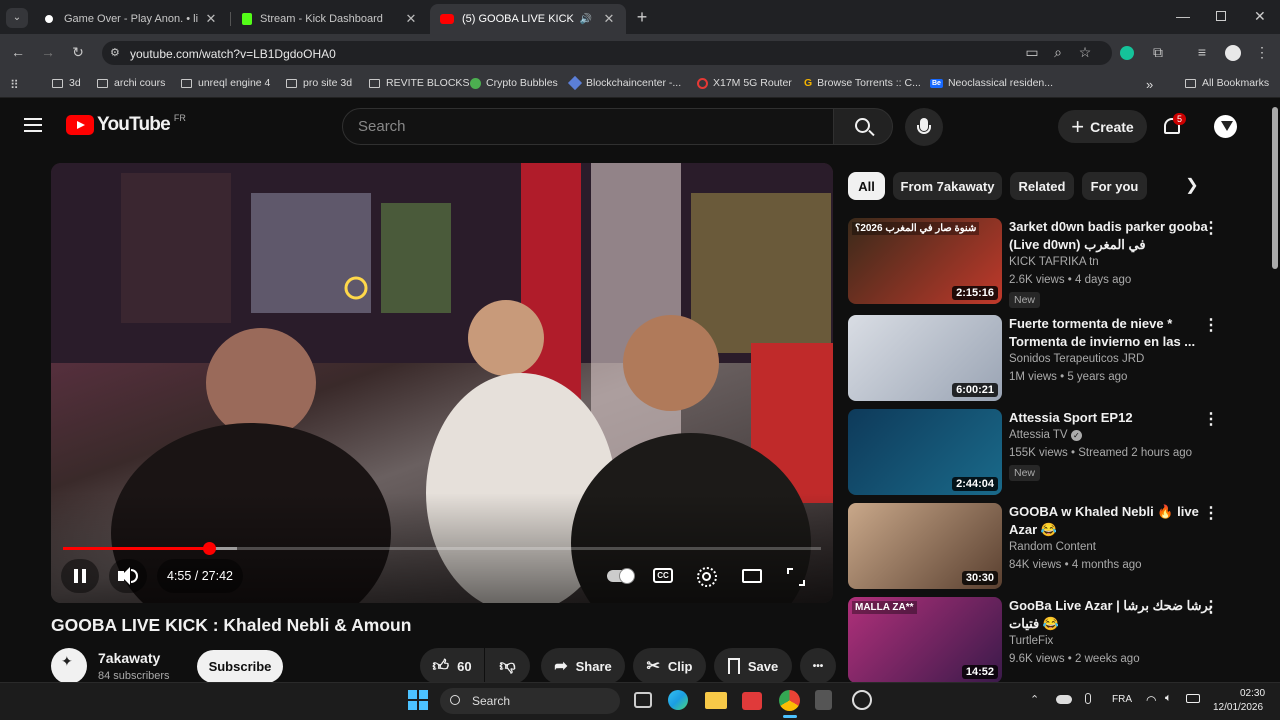  What do you see at coordinates (1058, 52) in the screenshot?
I see `zoom-icon: ⌕` at bounding box center [1058, 52].